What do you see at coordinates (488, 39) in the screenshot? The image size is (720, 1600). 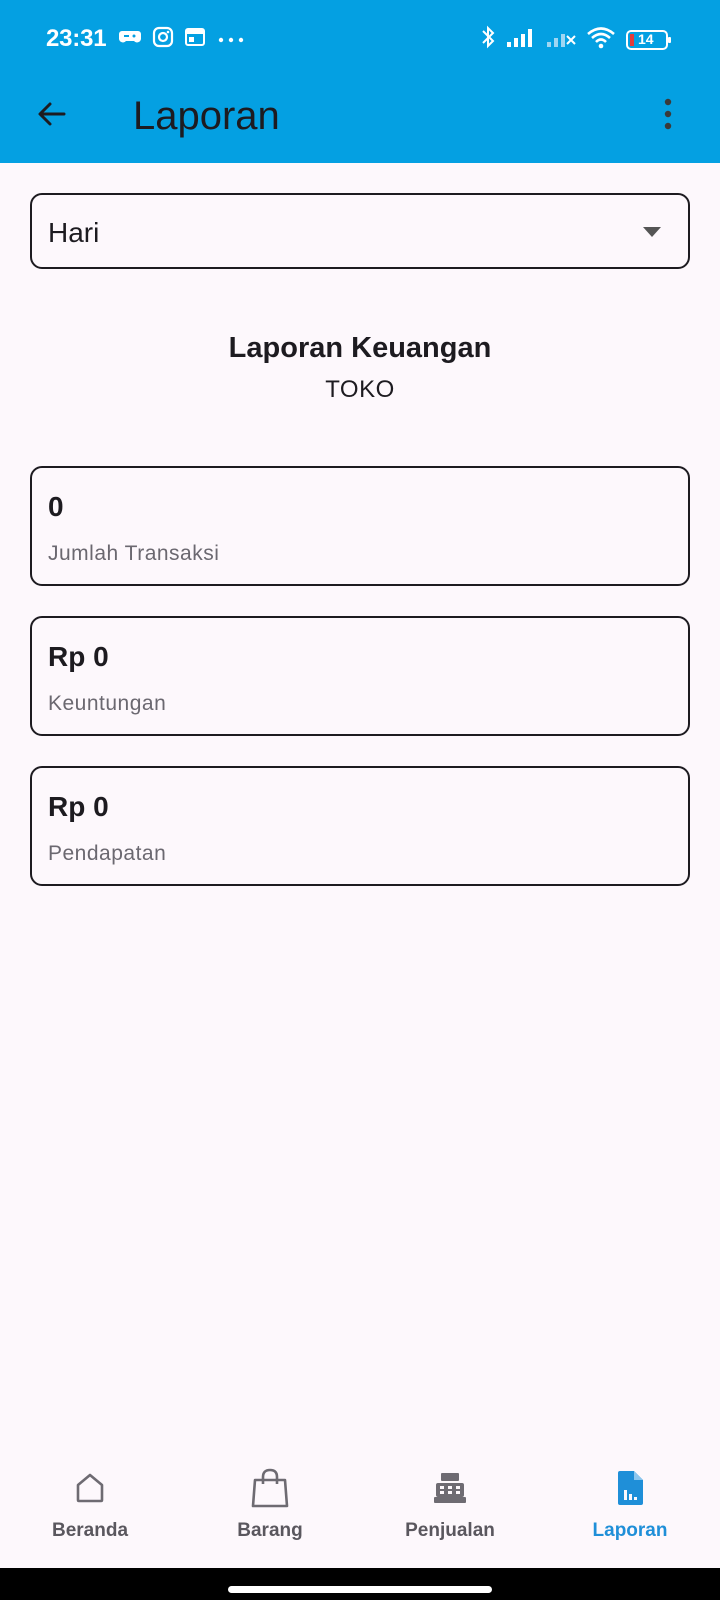 I see `bluetooth-icon` at bounding box center [488, 39].